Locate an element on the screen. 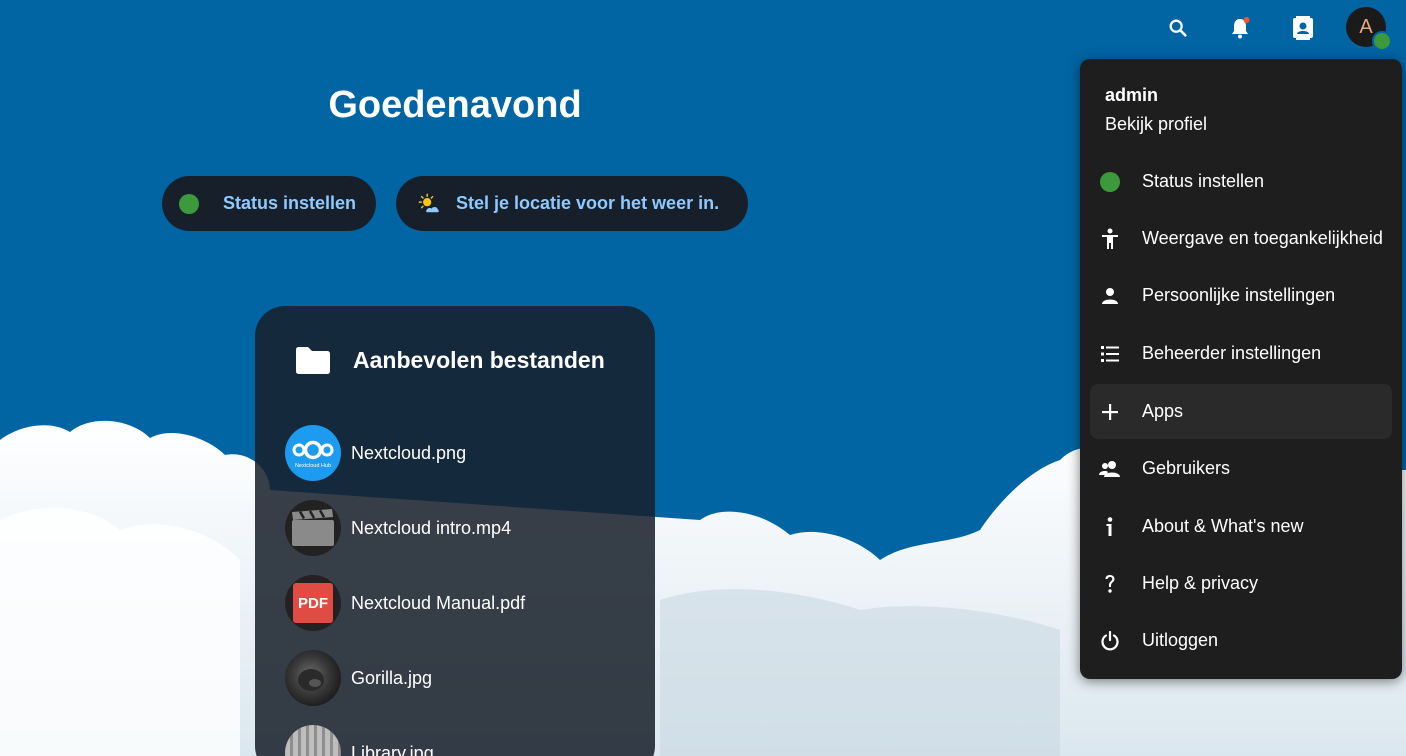  file-item: PDF Nextcloud Manual.pdf is located at coordinates (405, 603).